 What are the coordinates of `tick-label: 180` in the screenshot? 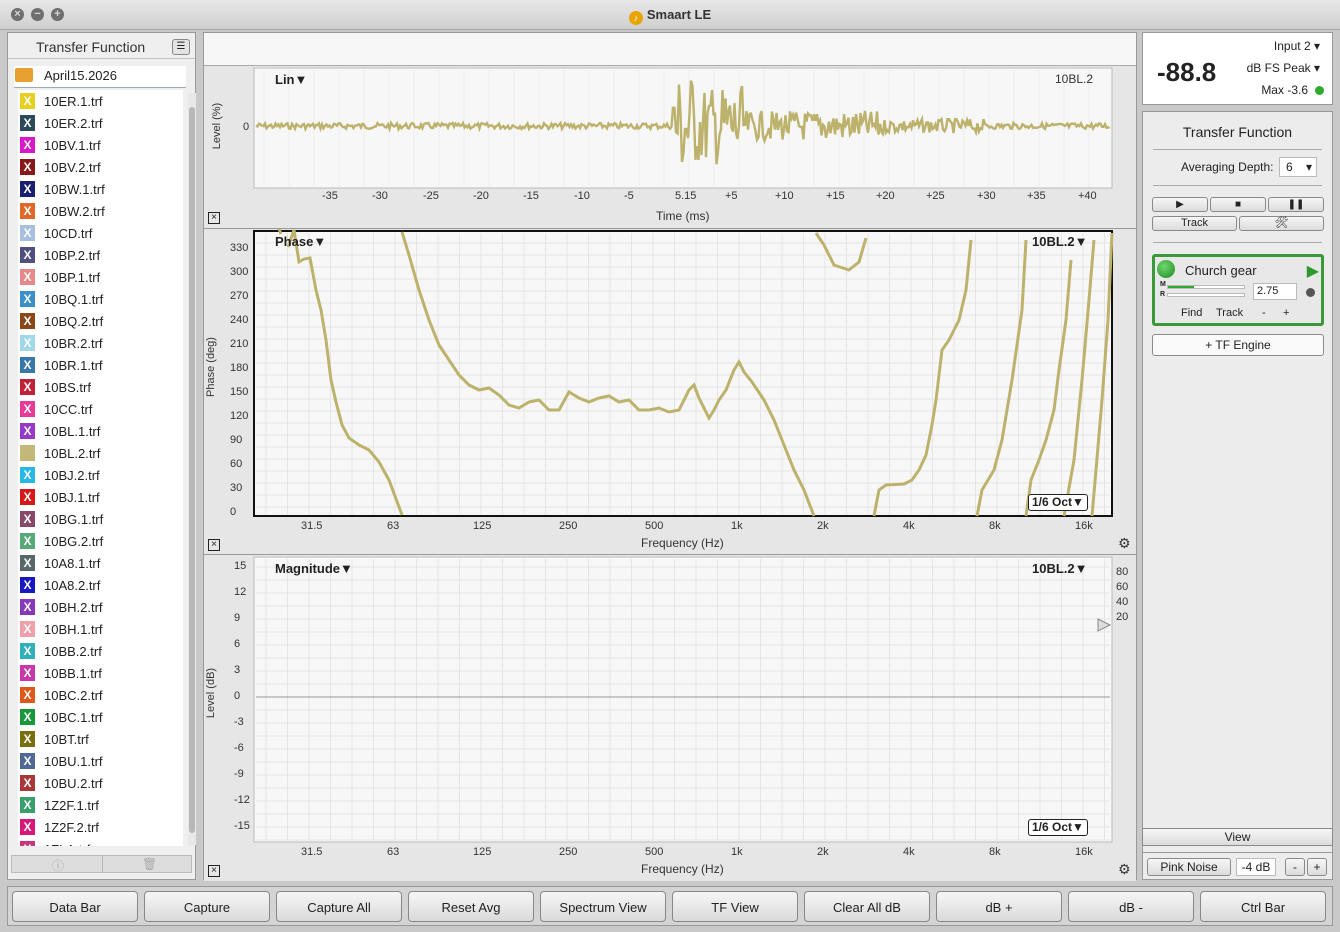 It's located at (239, 368).